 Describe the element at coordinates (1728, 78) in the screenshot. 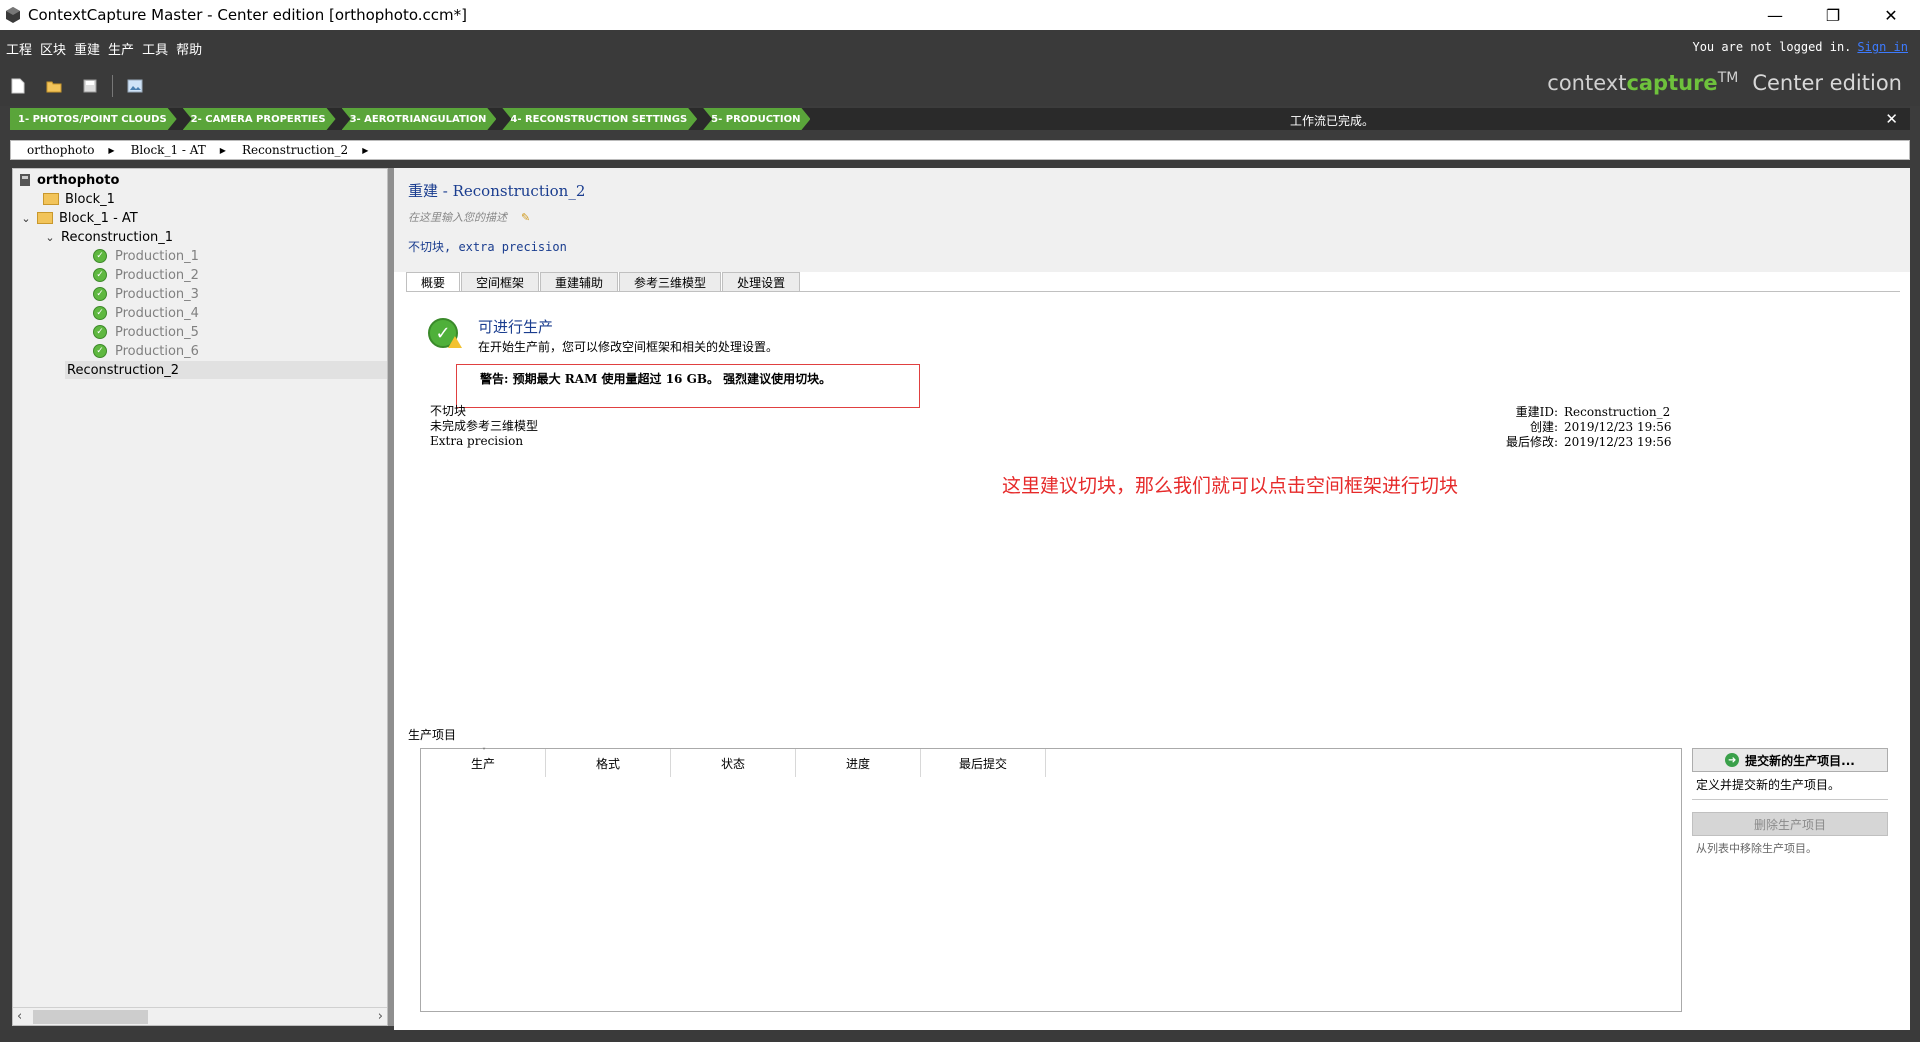

I see `brand-tm: TM` at that location.